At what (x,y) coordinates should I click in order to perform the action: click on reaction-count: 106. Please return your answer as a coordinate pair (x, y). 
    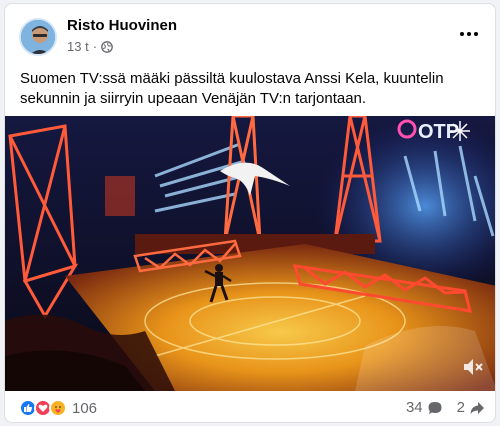
    Looking at the image, I should click on (85, 408).